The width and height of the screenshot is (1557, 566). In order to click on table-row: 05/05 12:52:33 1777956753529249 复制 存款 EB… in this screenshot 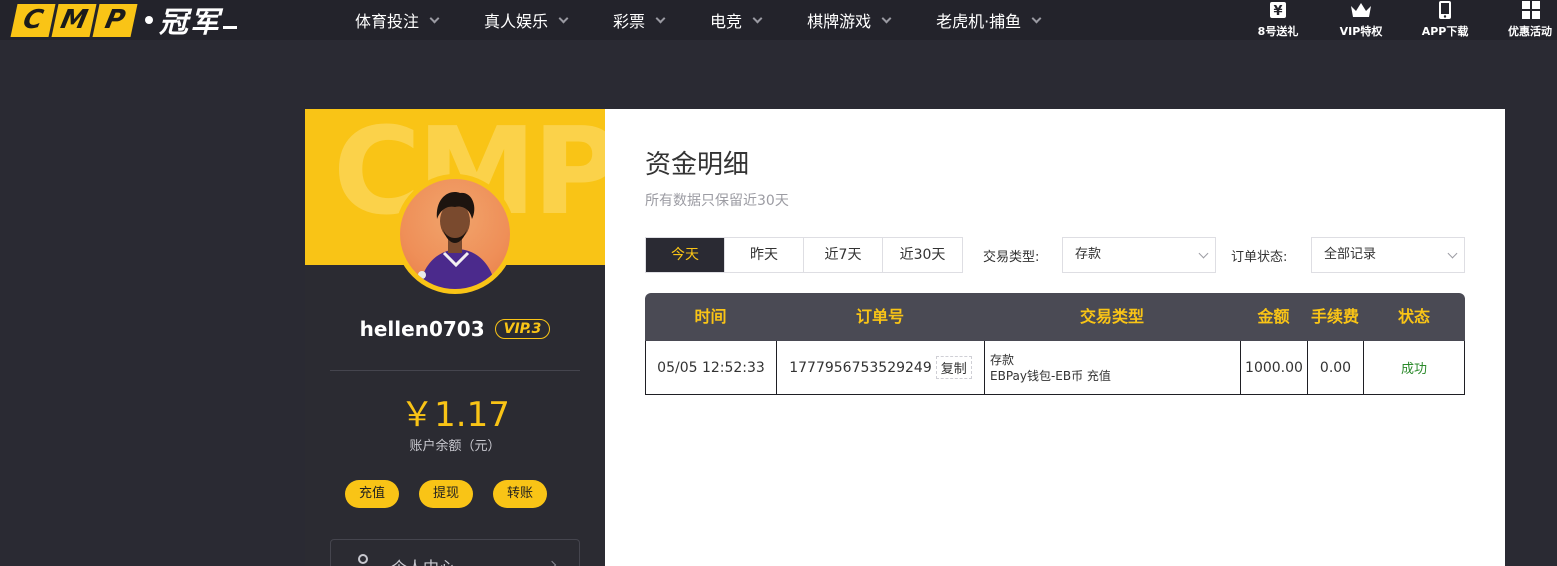, I will do `click(1055, 368)`.